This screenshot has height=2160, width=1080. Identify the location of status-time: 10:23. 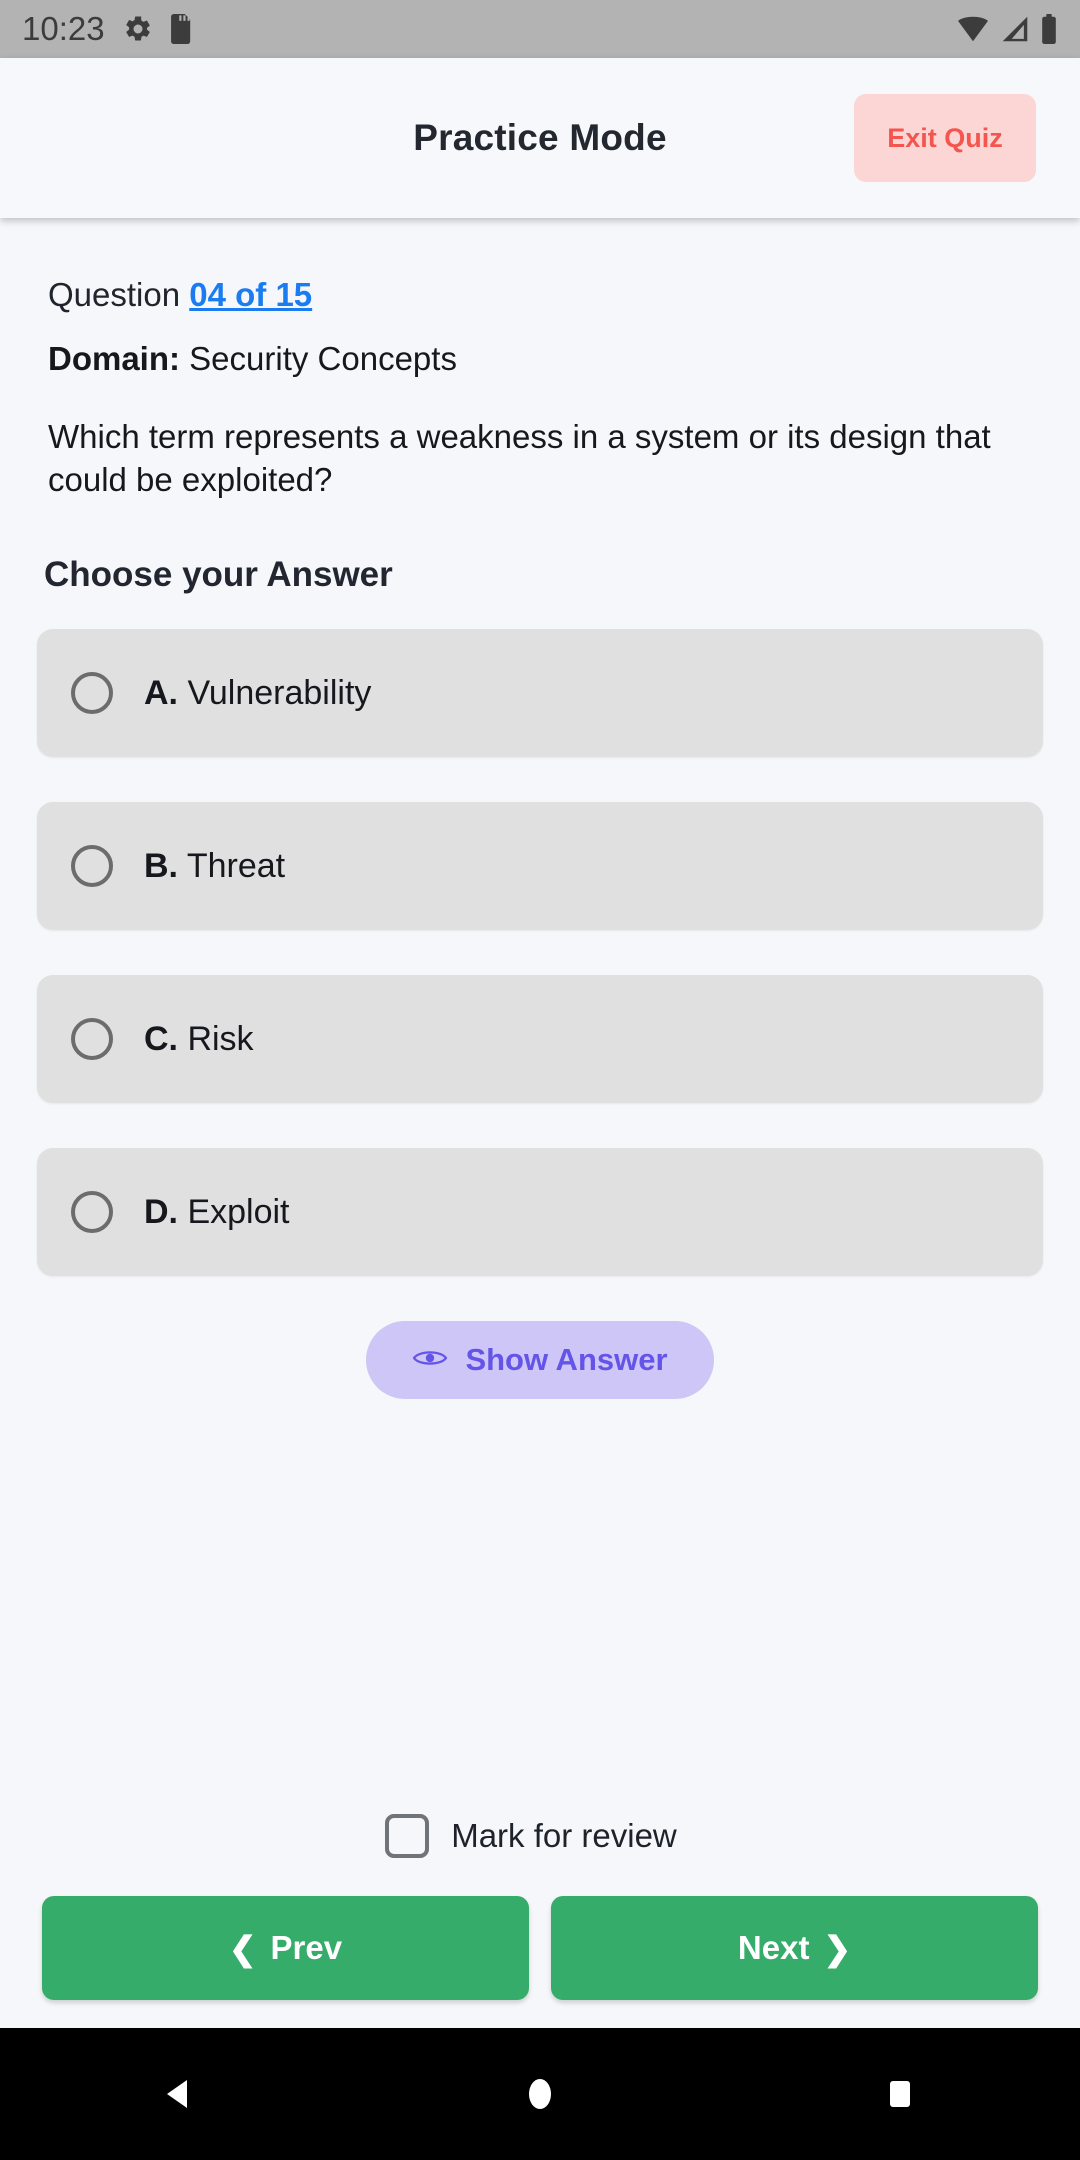
(63, 28).